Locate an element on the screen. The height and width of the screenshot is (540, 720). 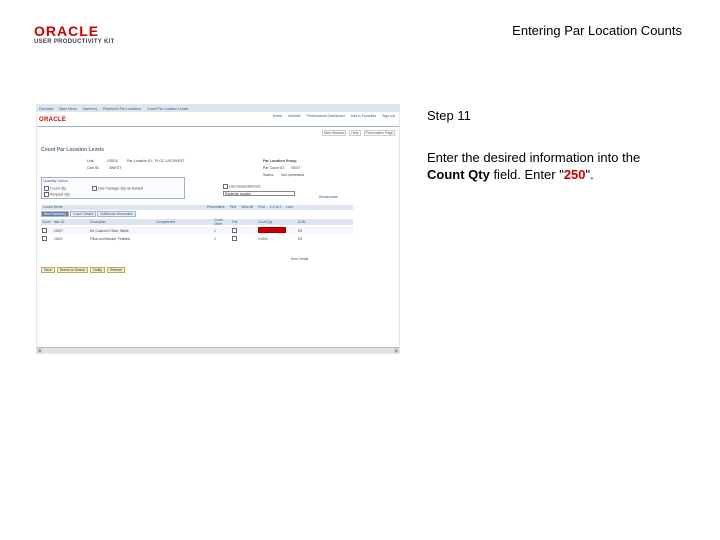
row-count-order: 2 is located at coordinates (215, 238).